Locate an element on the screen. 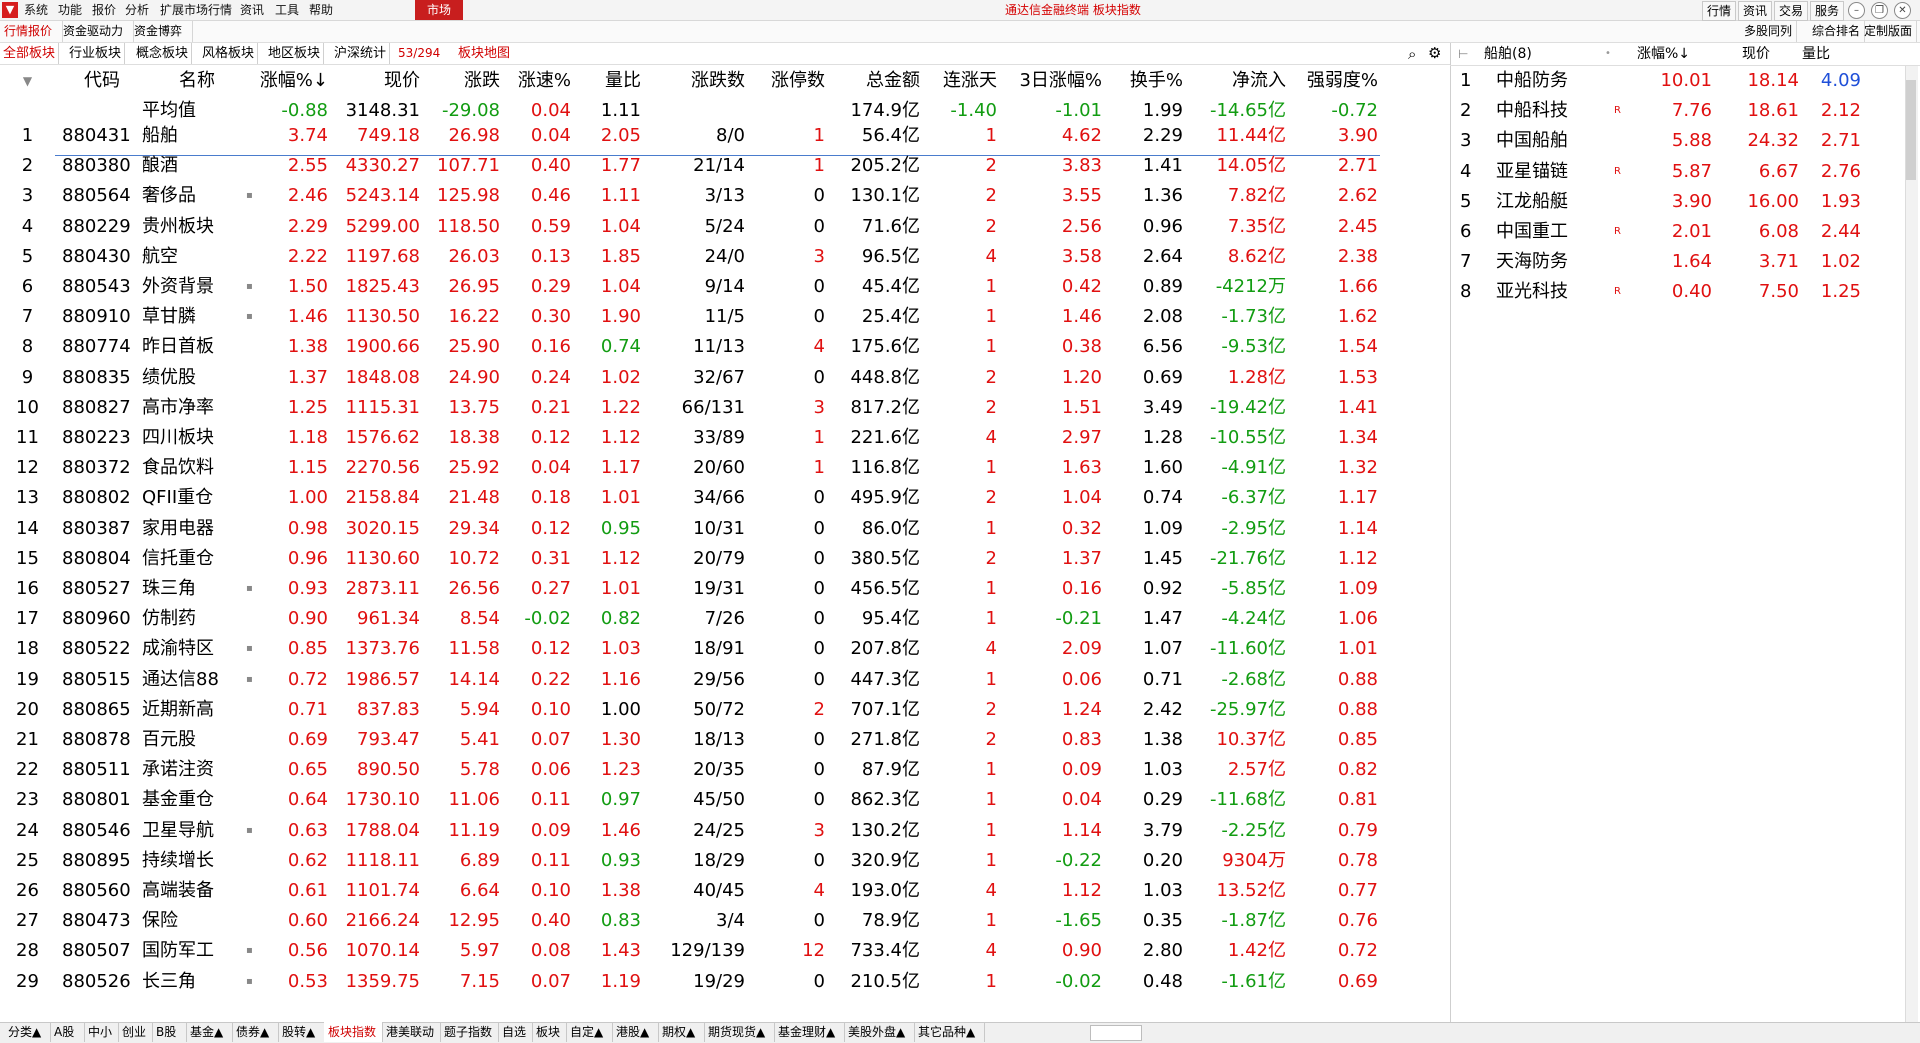 Image resolution: width=1920 pixels, height=1043 pixels. bottom-tab: 港美联动 is located at coordinates (411, 1032).